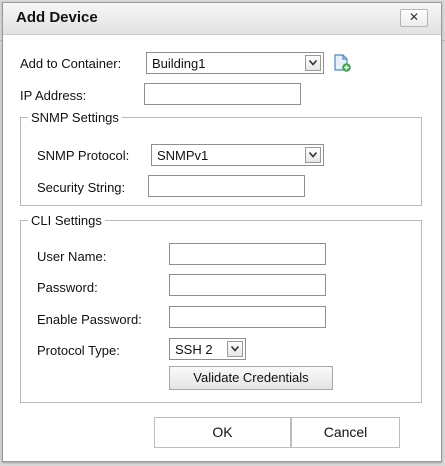 The image size is (445, 466). I want to click on ip-address-label: IP Address:, so click(53, 95).